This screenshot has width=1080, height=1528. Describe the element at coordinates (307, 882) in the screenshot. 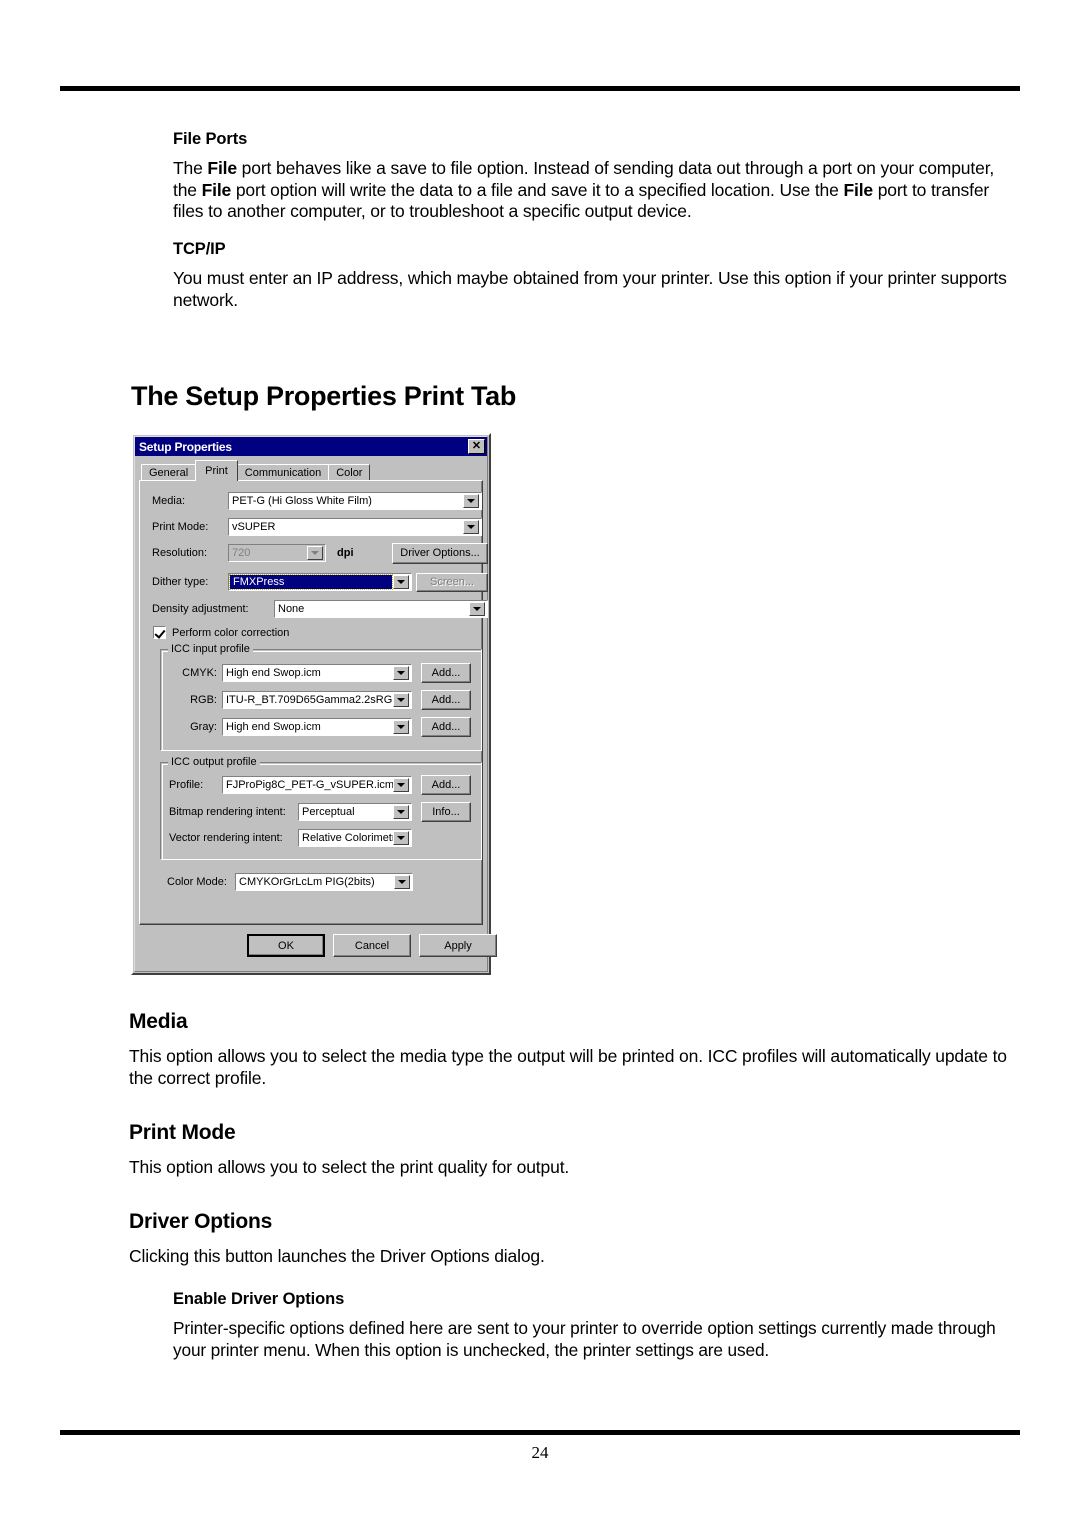

I see `color-mode-value: CMYKOrGrLcLm PIG(2bits)` at that location.